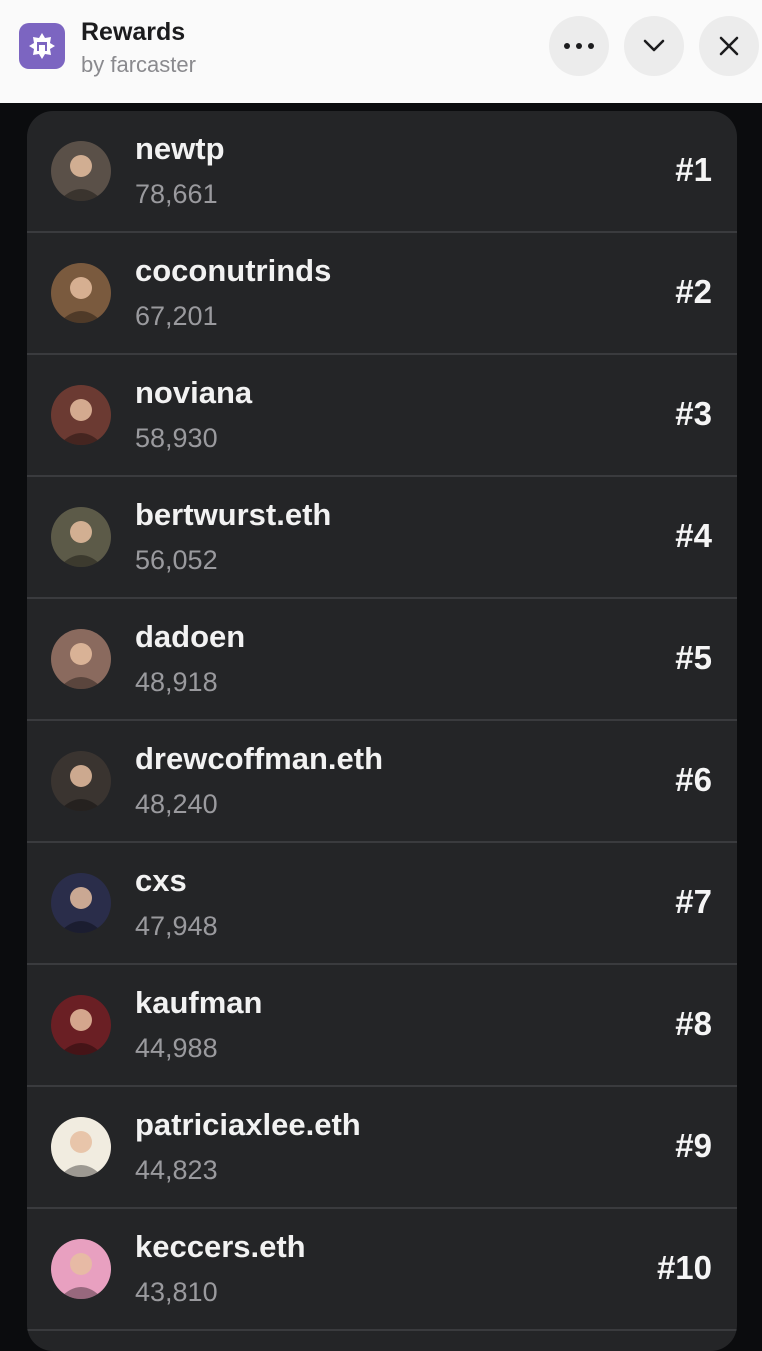 This screenshot has width=762, height=1351. What do you see at coordinates (382, 294) in the screenshot?
I see `leaderboard-row: coconutrinds 67,201 #2` at bounding box center [382, 294].